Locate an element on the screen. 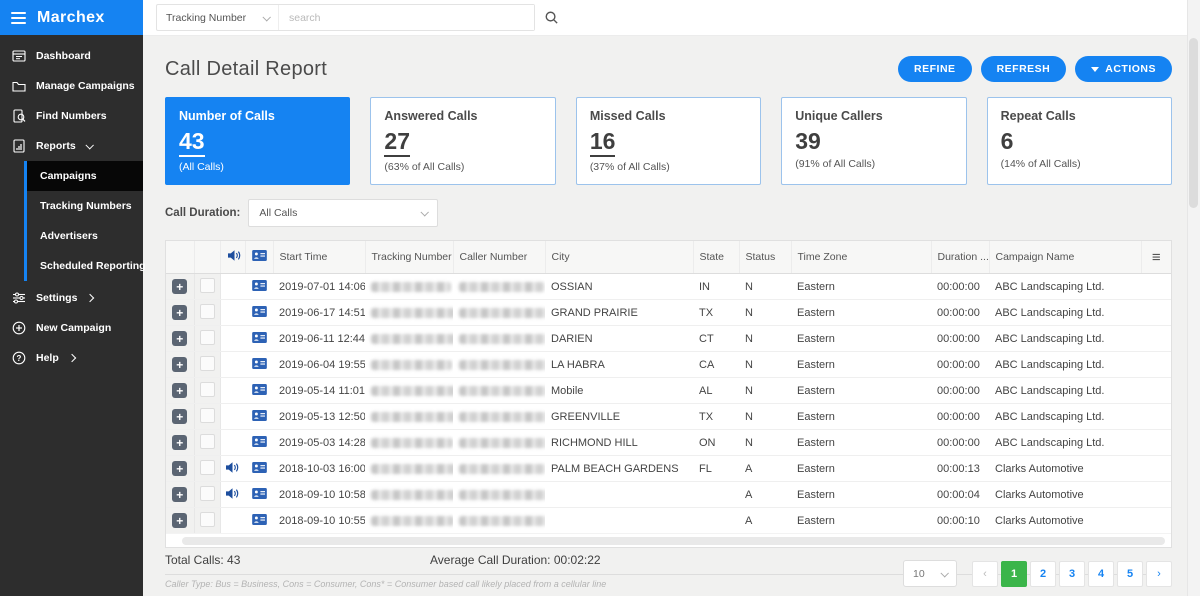 This screenshot has height=596, width=1200. card-subtitle: (All Calls) is located at coordinates (201, 167).